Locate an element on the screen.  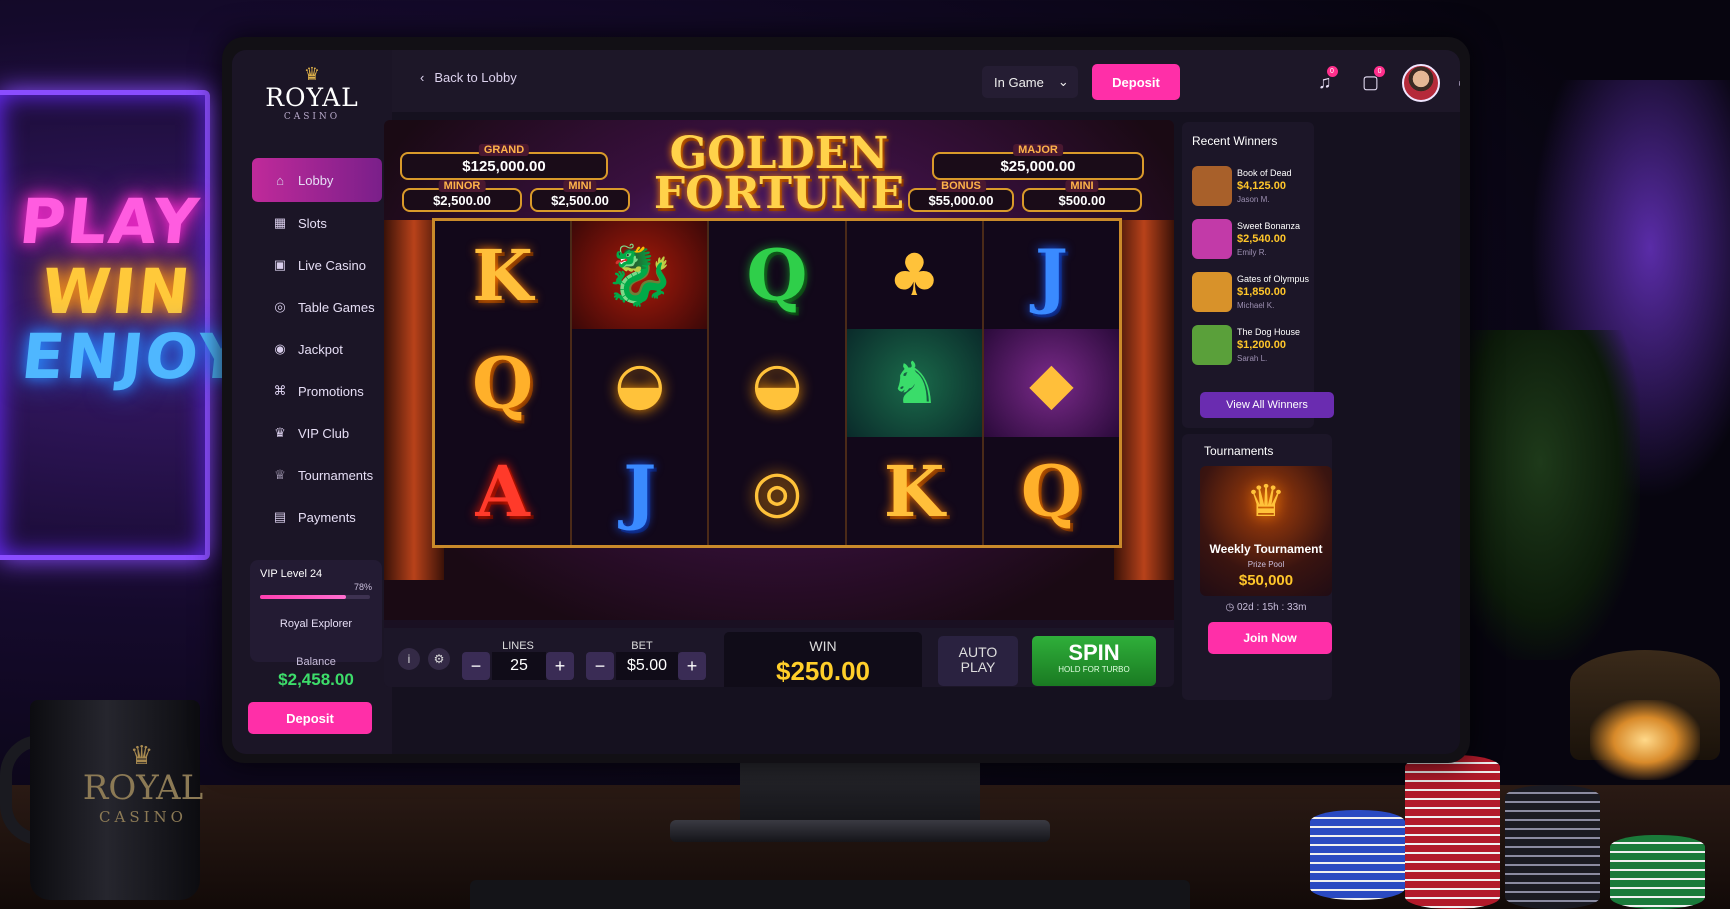
topbar-deposit-button: Deposit is located at coordinates (1136, 82).